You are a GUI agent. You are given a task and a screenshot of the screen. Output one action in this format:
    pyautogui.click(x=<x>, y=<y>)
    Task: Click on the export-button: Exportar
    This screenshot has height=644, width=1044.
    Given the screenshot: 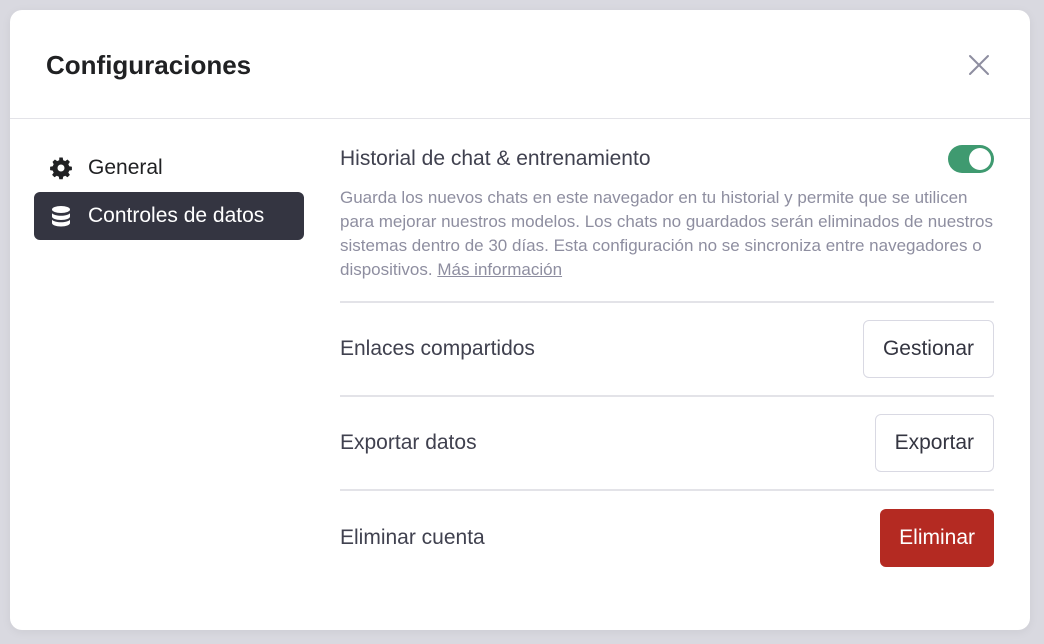 What is the action you would take?
    pyautogui.click(x=934, y=443)
    